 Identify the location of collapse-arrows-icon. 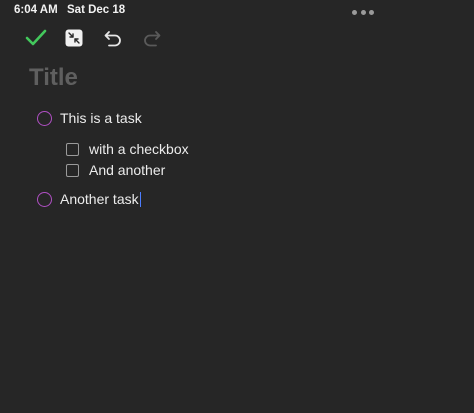
(74, 38).